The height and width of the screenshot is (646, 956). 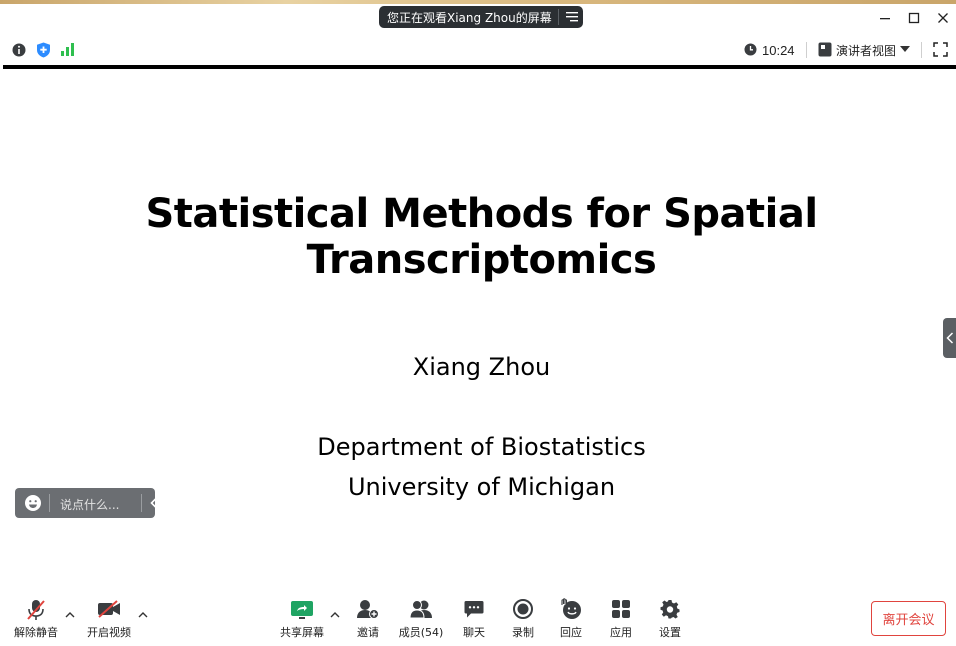 I want to click on chat-button: 聊天, so click(x=474, y=617).